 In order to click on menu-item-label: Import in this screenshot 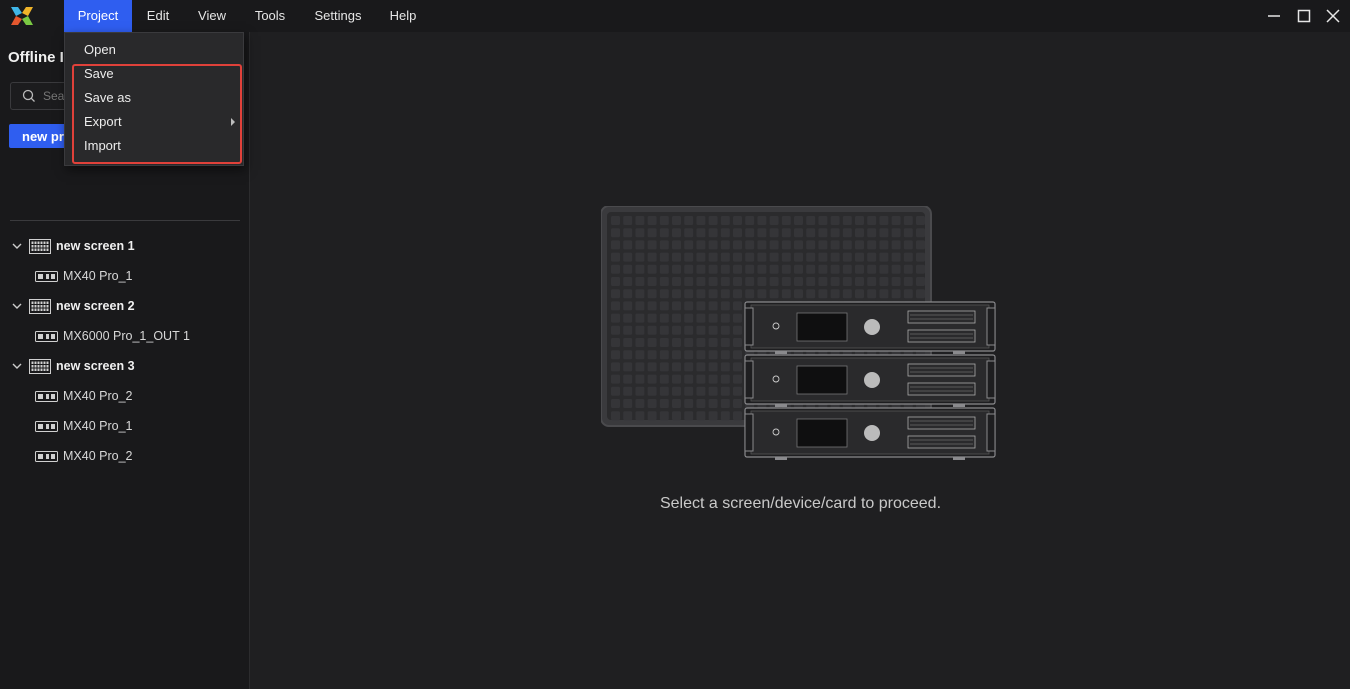, I will do `click(102, 145)`.